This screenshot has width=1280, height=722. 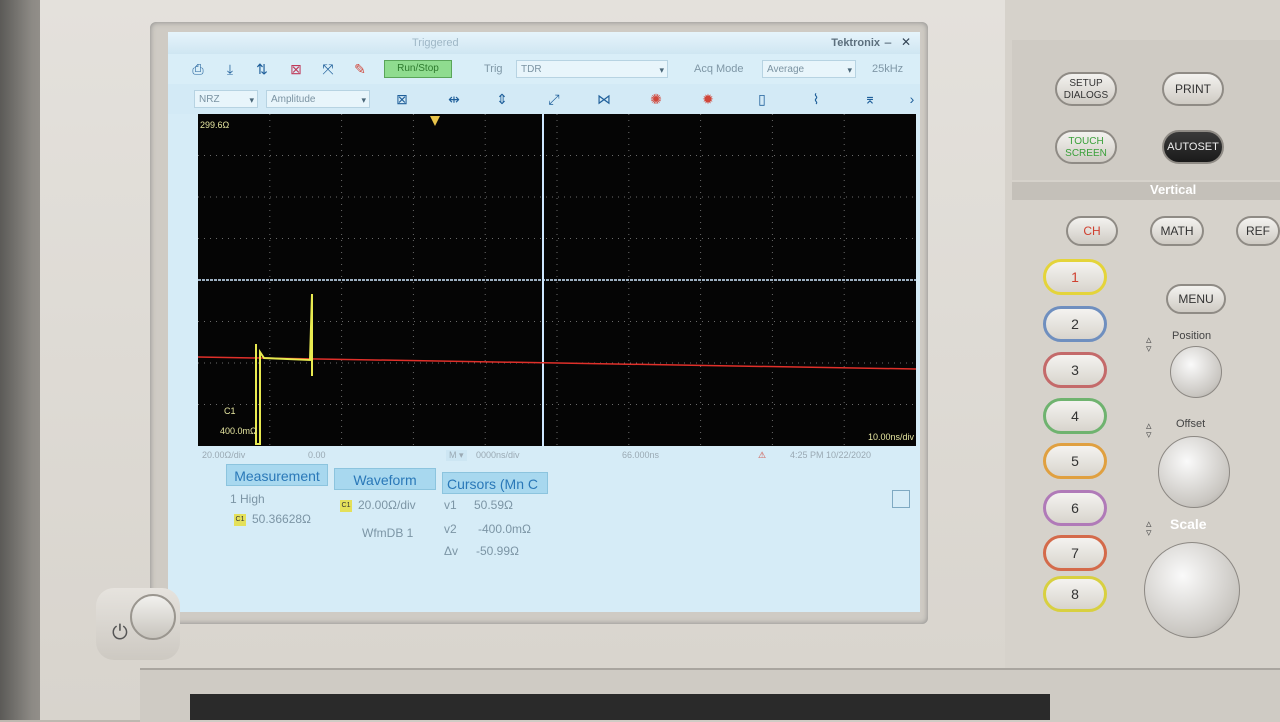 What do you see at coordinates (418, 69) in the screenshot?
I see `run-stop-button: Run/Stop` at bounding box center [418, 69].